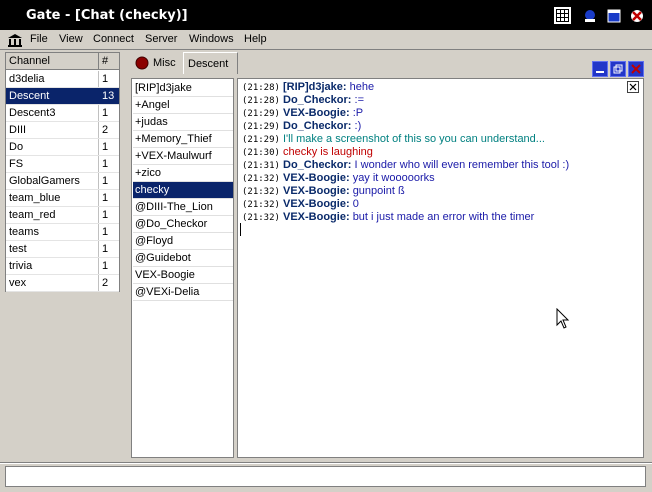  I want to click on user-nick: @DIII-The_Lion, so click(174, 207).